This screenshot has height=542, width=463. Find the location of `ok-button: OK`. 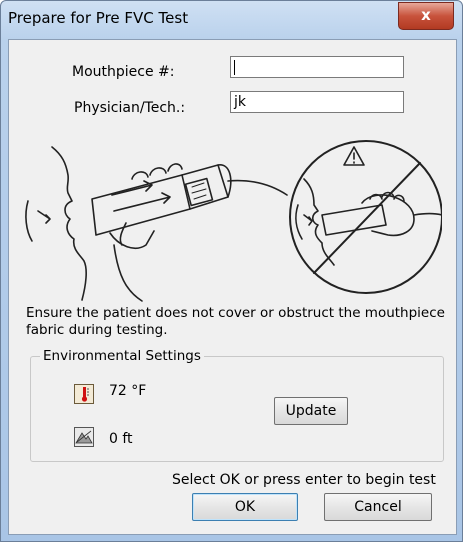

ok-button: OK is located at coordinates (245, 507).